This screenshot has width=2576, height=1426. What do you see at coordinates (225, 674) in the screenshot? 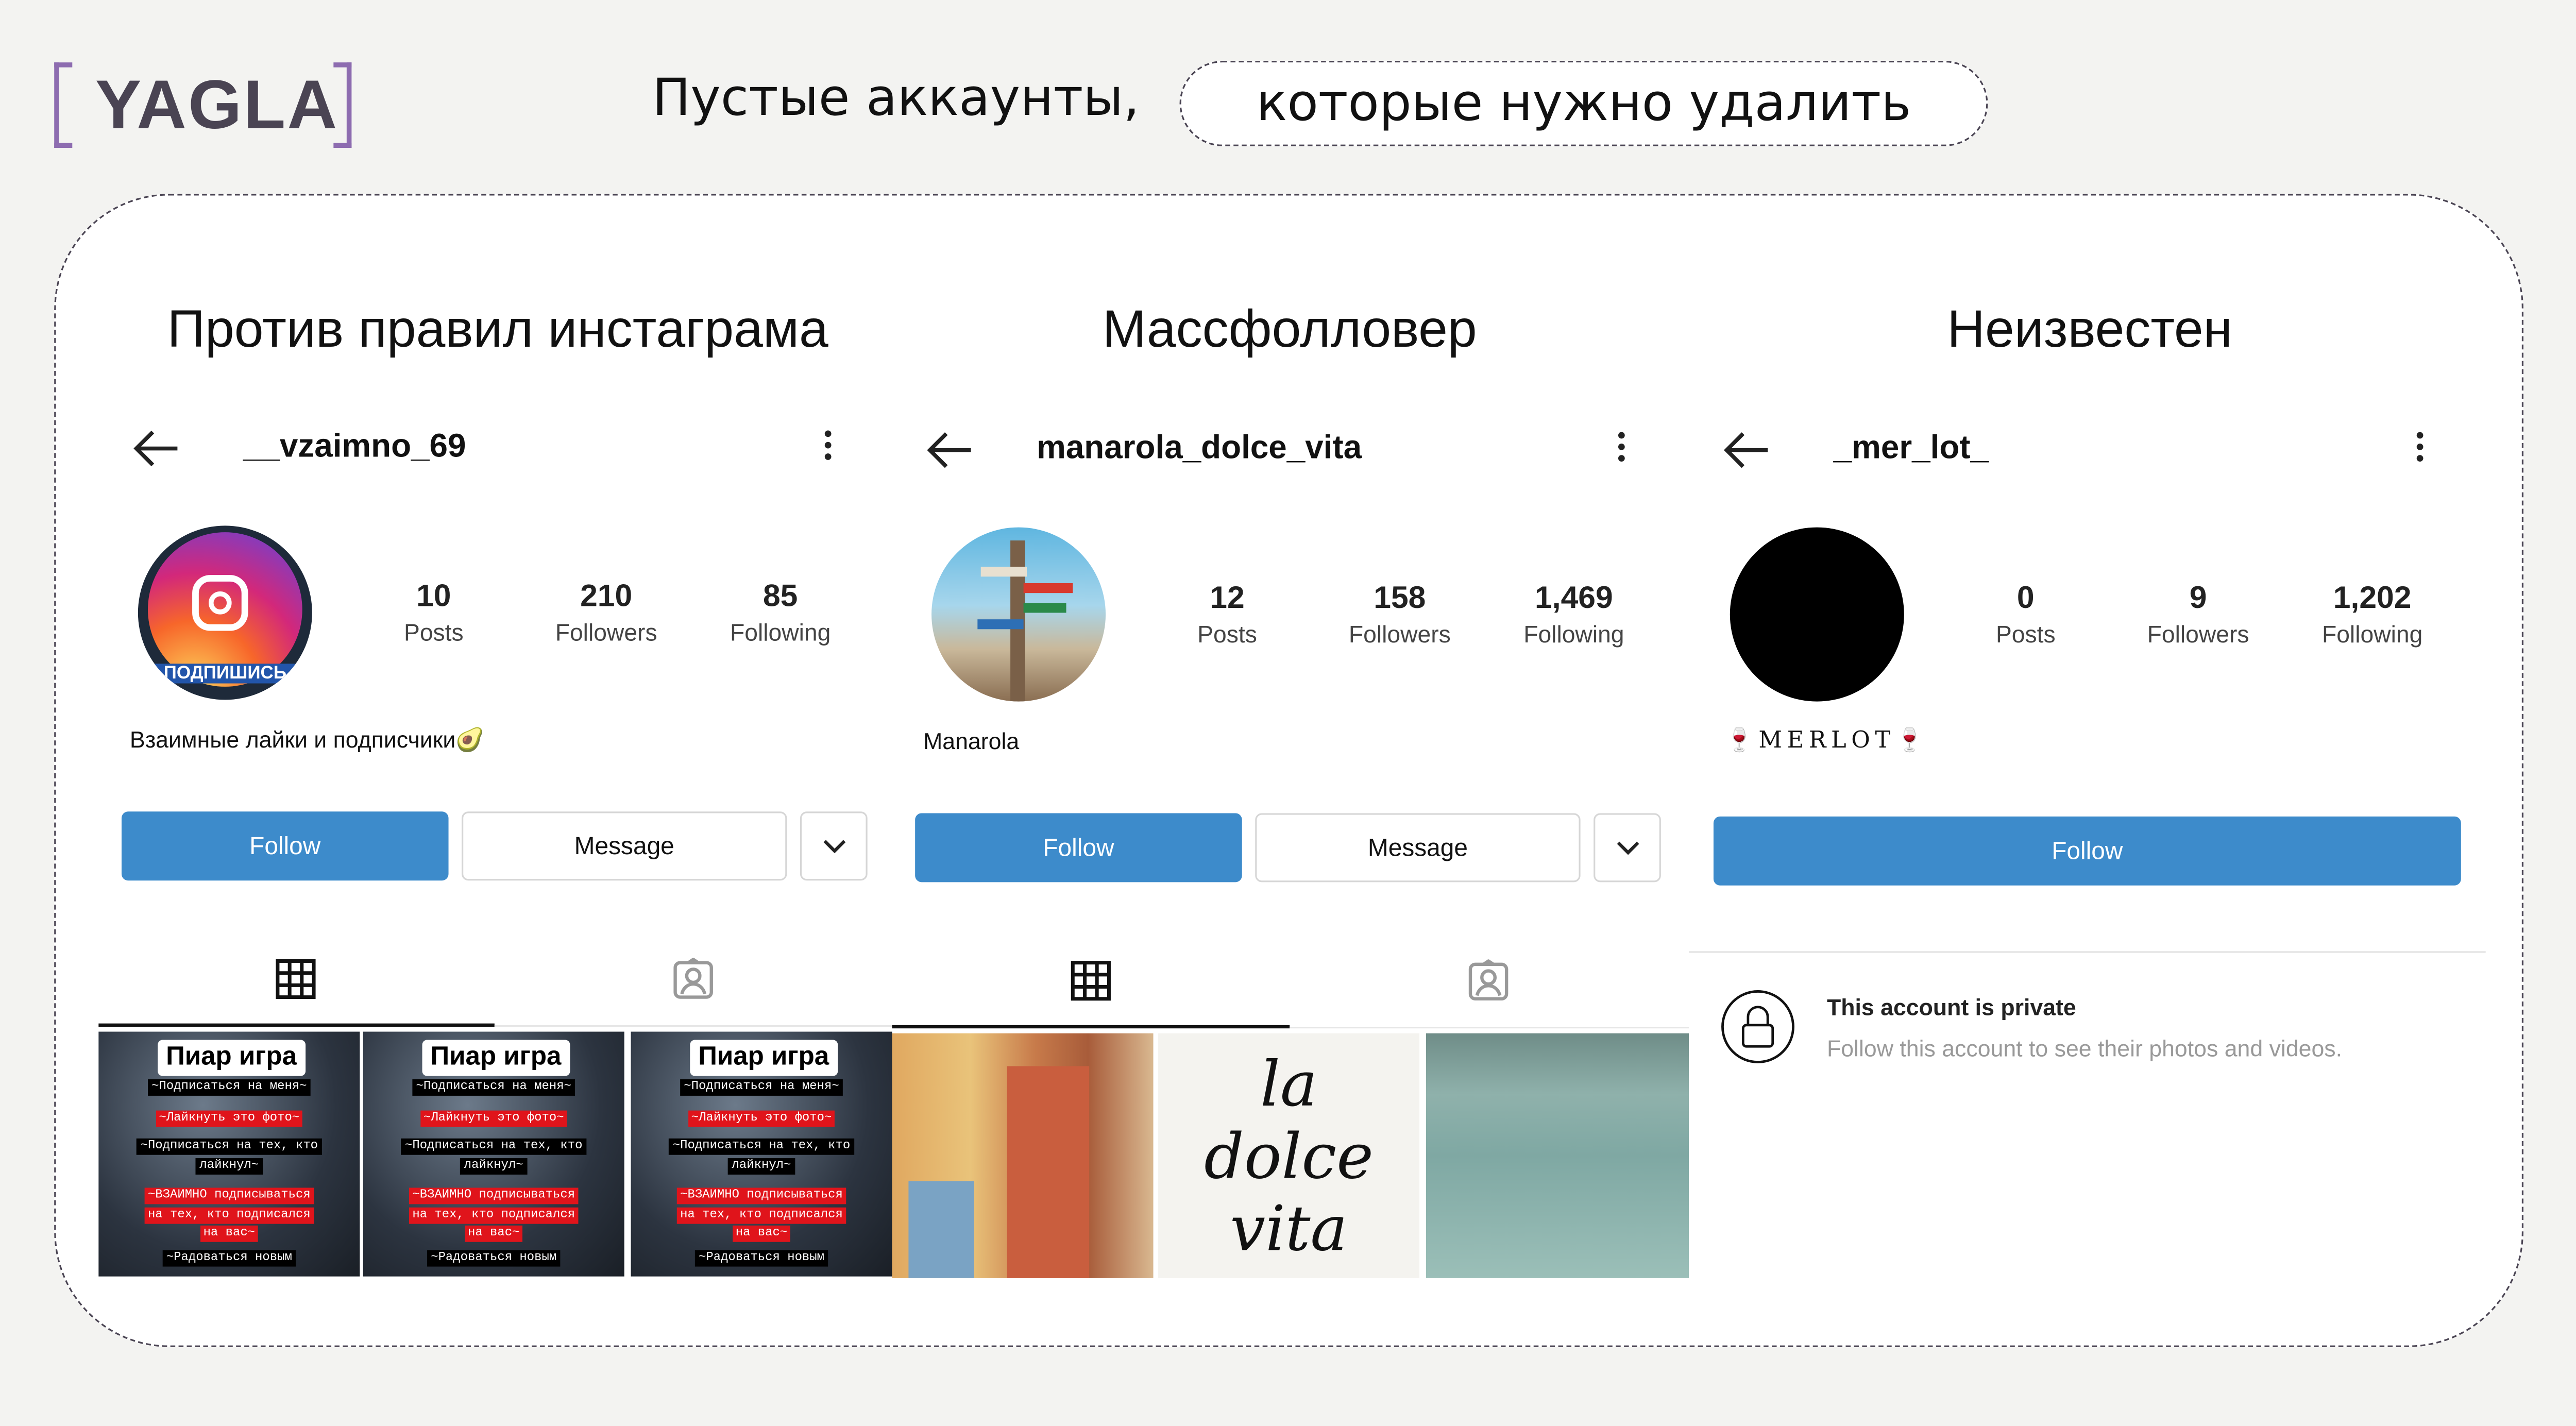
I see `avatar-label: ПОДПИШИСЬ` at bounding box center [225, 674].